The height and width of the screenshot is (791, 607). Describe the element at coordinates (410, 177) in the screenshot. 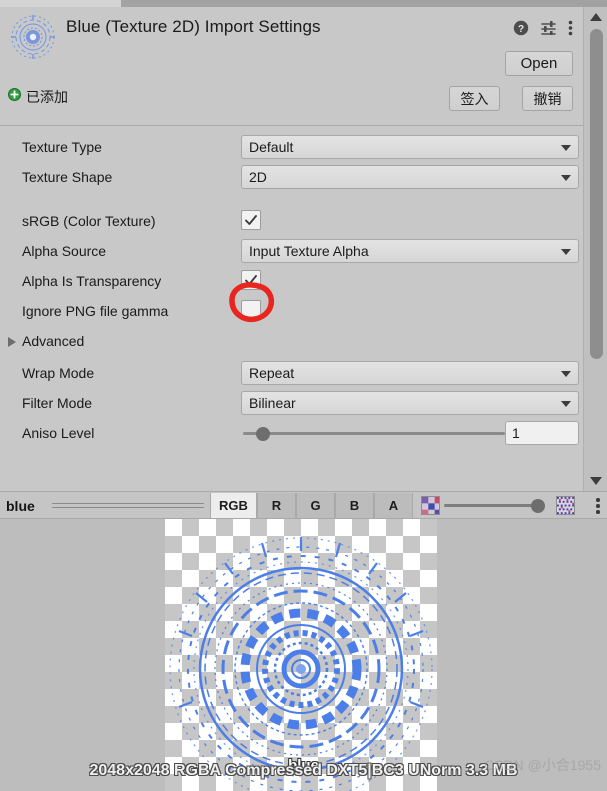

I see `texture-shape-dropdown: 2D` at that location.